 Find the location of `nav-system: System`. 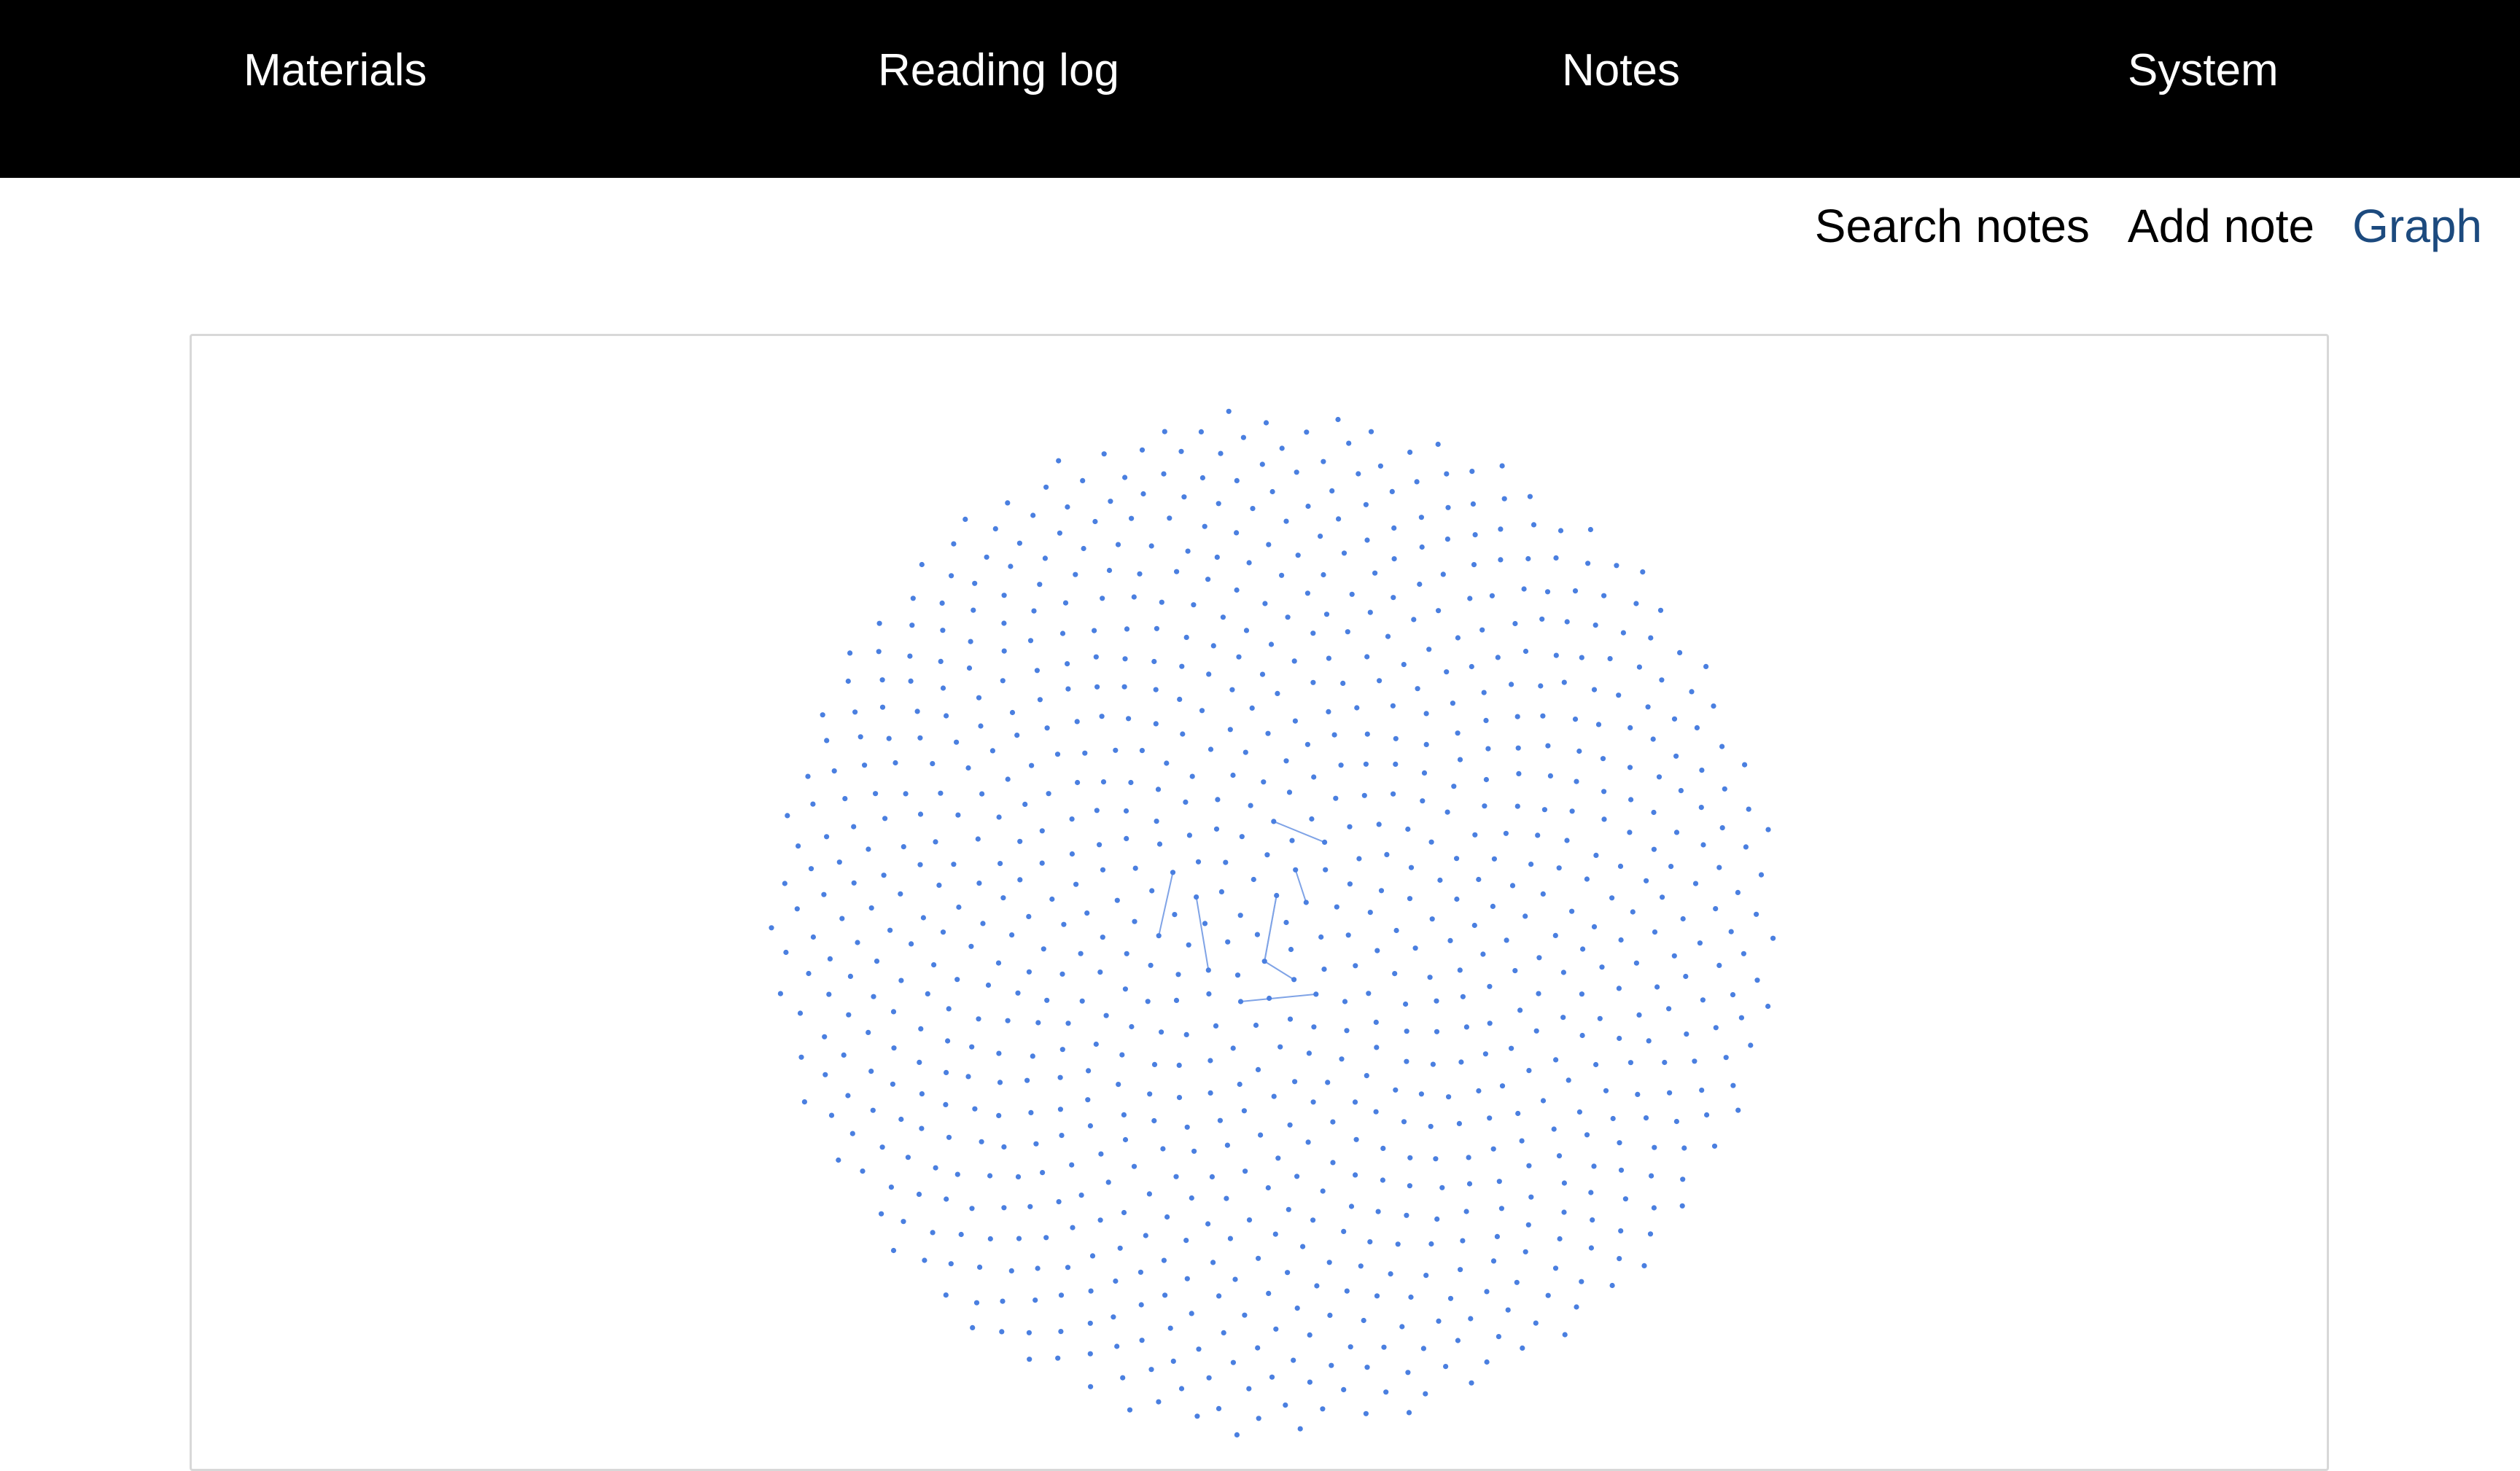

nav-system: System is located at coordinates (2203, 71).